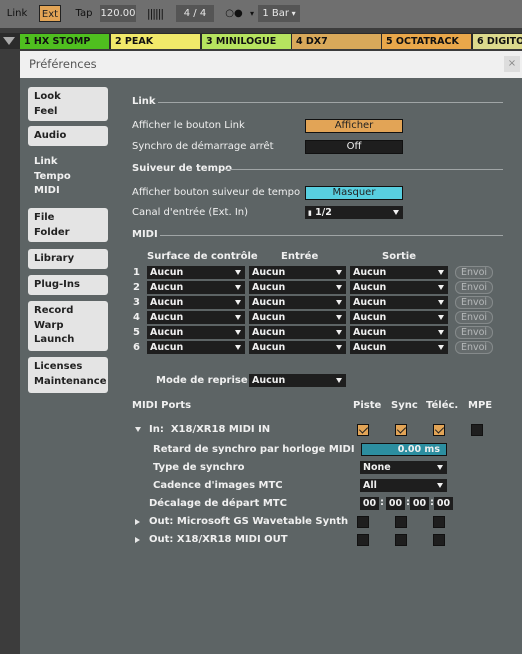 This screenshot has width=522, height=654. What do you see at coordinates (477, 430) in the screenshot?
I see `in-mpe-checkbox` at bounding box center [477, 430].